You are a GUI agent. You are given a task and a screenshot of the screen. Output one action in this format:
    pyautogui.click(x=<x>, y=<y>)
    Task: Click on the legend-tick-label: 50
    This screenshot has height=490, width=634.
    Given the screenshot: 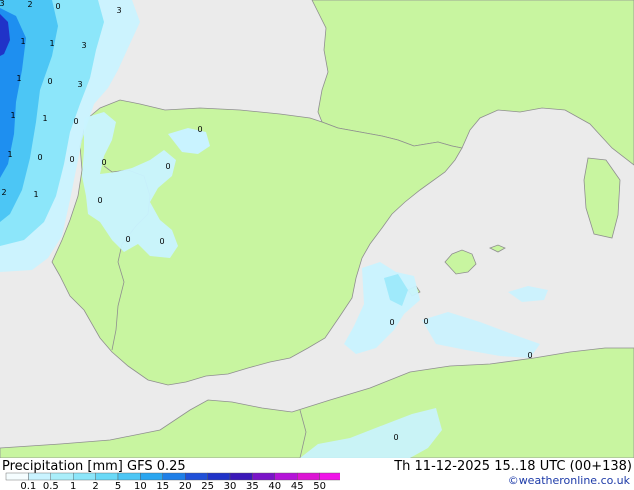 What is the action you would take?
    pyautogui.click(x=319, y=485)
    